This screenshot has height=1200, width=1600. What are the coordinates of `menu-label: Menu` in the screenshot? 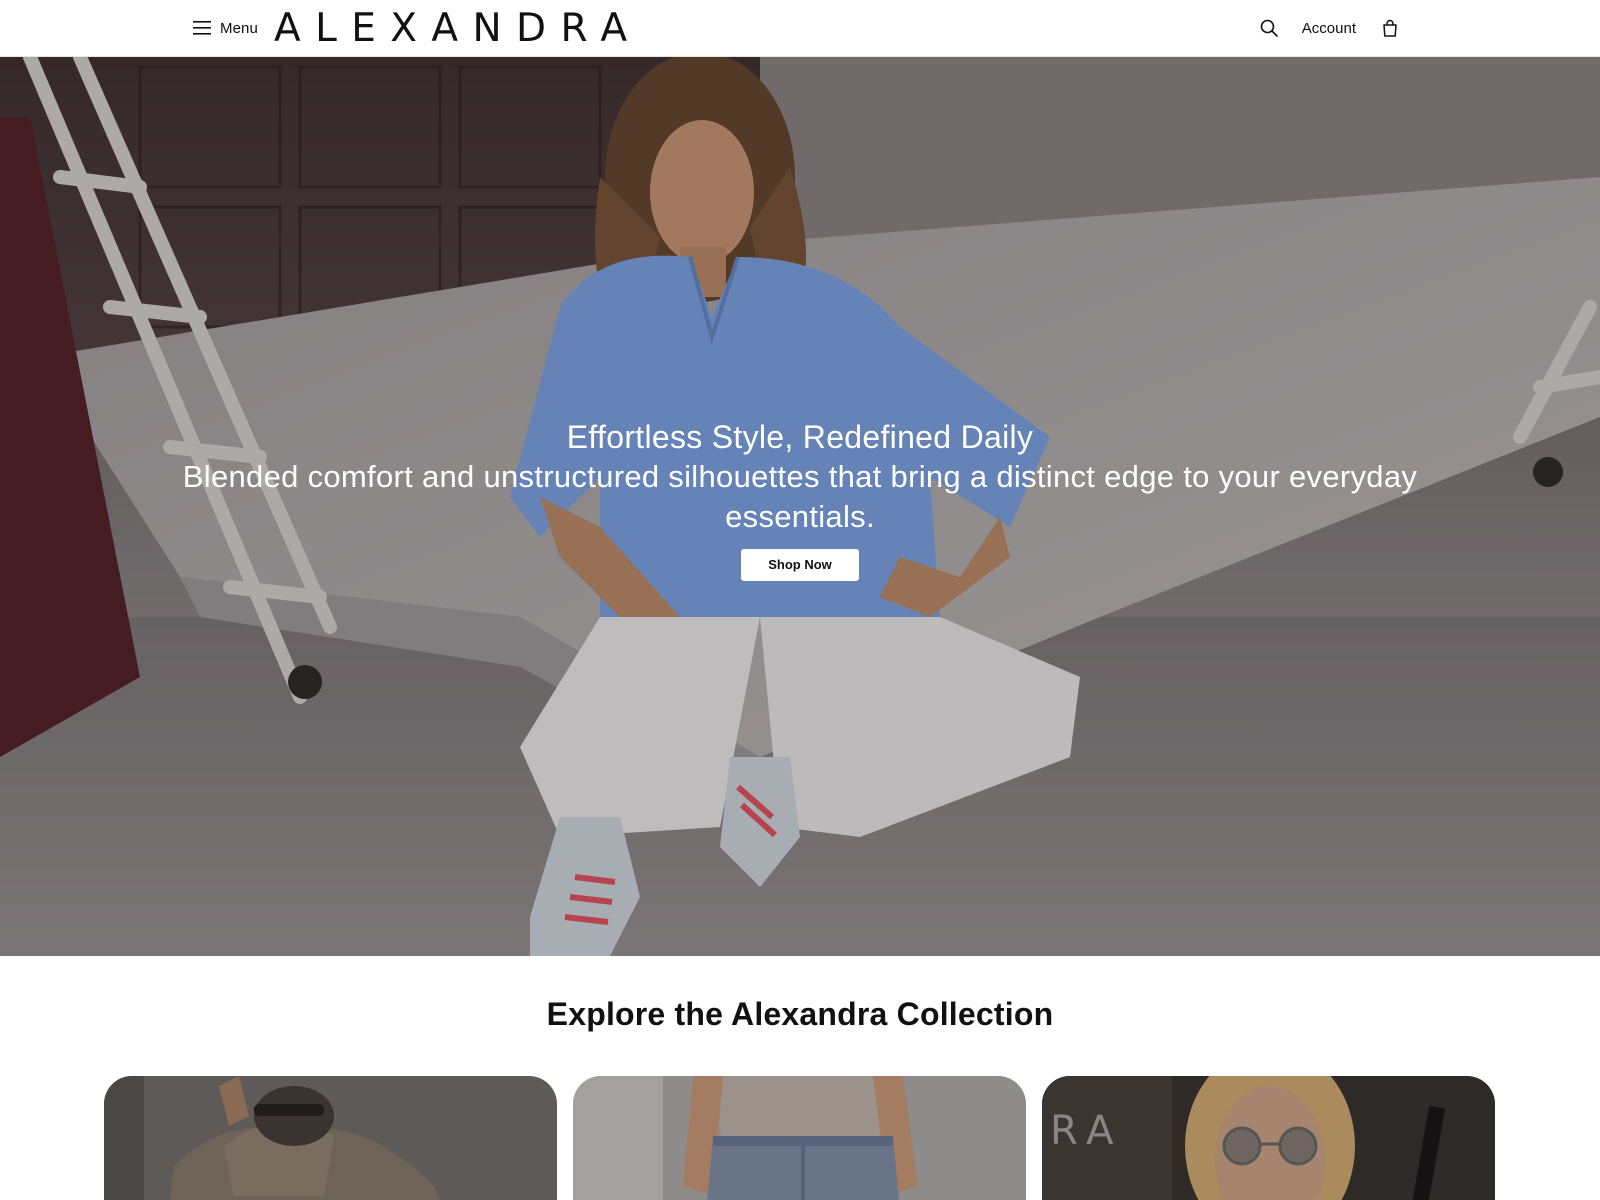 It's located at (239, 28).